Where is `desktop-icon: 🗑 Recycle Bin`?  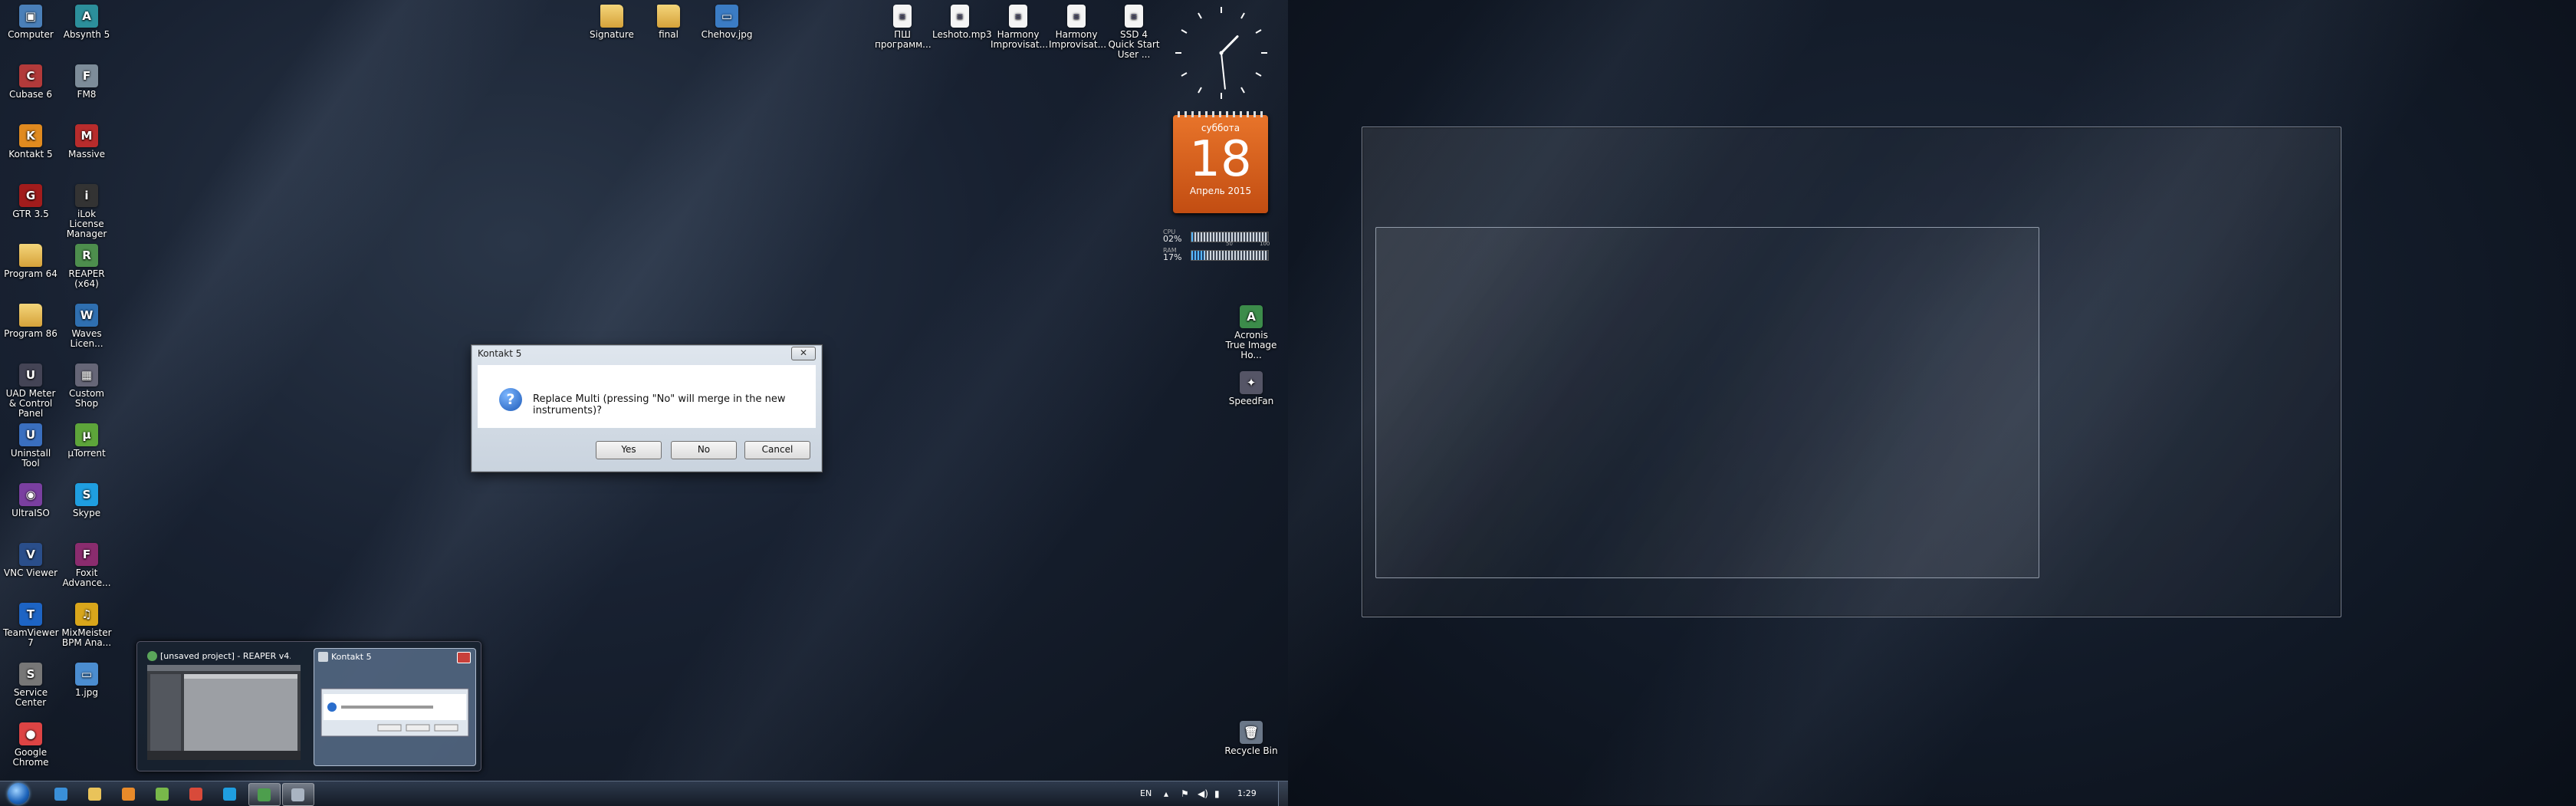
desktop-icon: 🗑 Recycle Bin is located at coordinates (1251, 739).